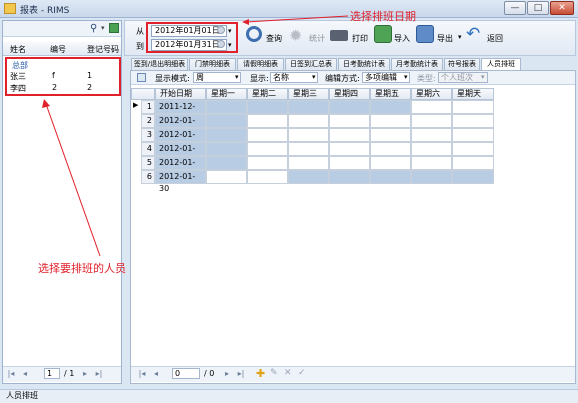 This screenshot has height=403, width=578. Describe the element at coordinates (473, 34) in the screenshot. I see `back-icon: ↶` at that location.